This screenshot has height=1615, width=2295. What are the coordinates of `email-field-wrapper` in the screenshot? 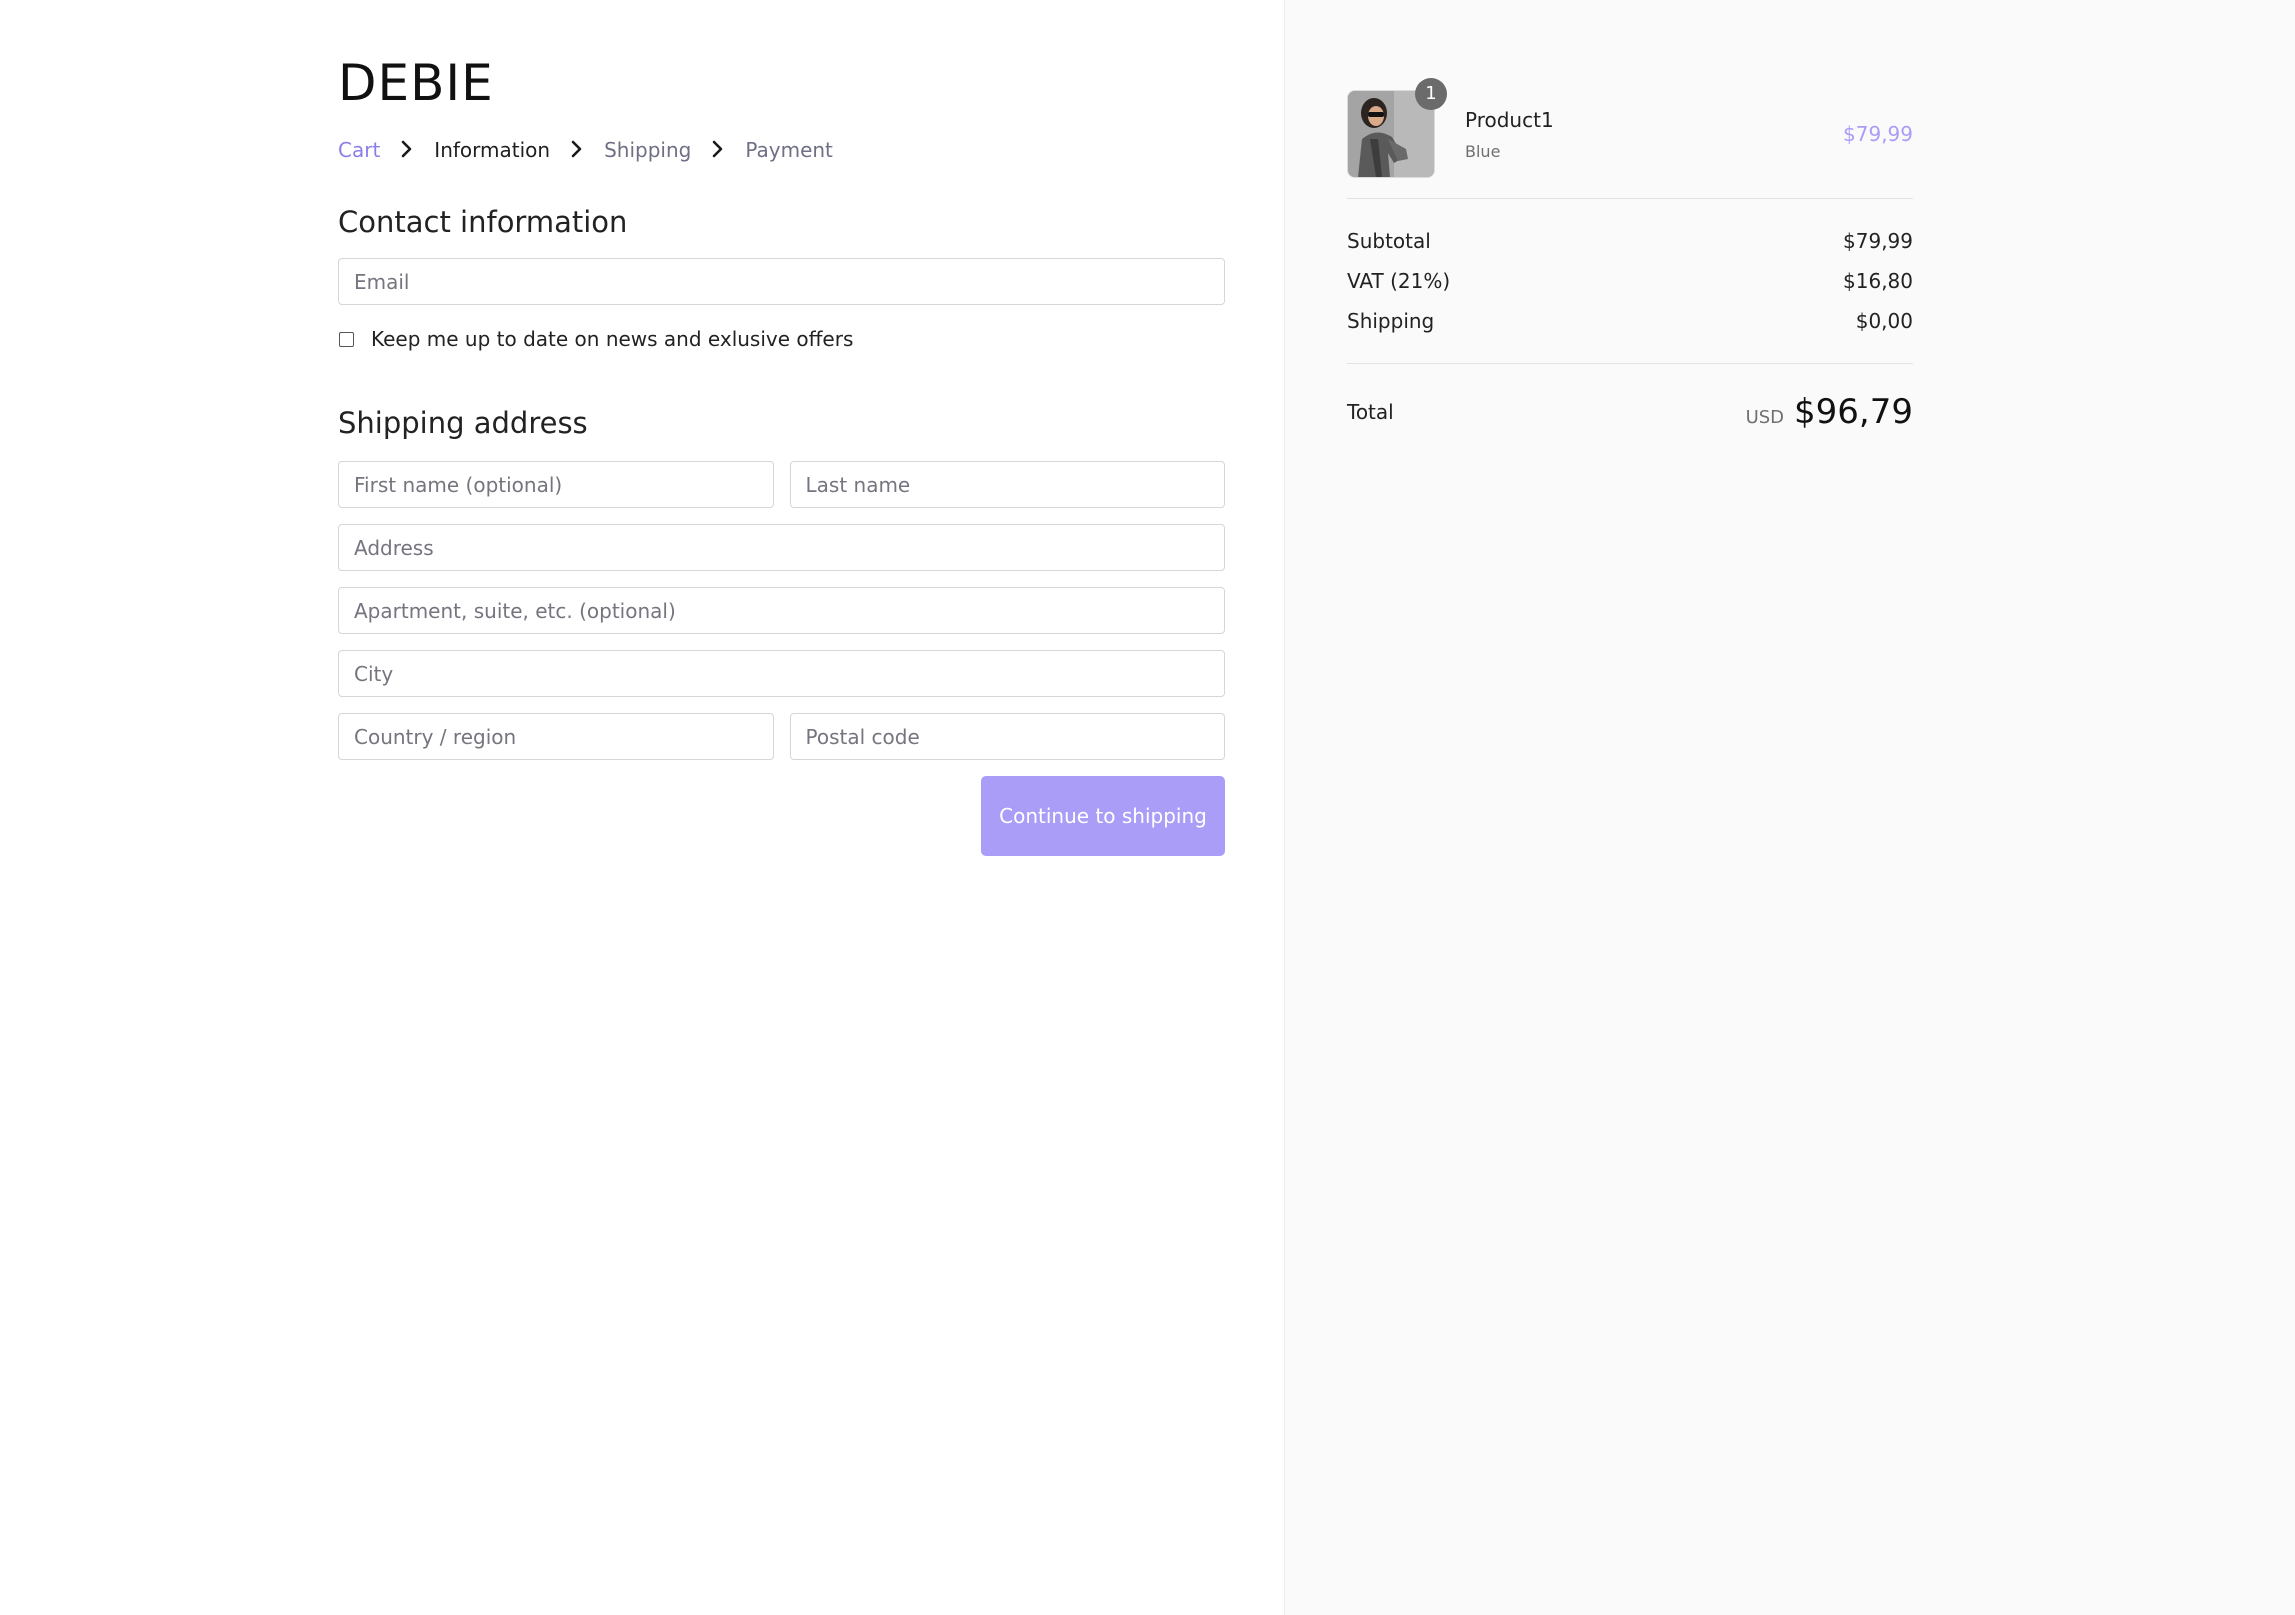 It's located at (781, 281).